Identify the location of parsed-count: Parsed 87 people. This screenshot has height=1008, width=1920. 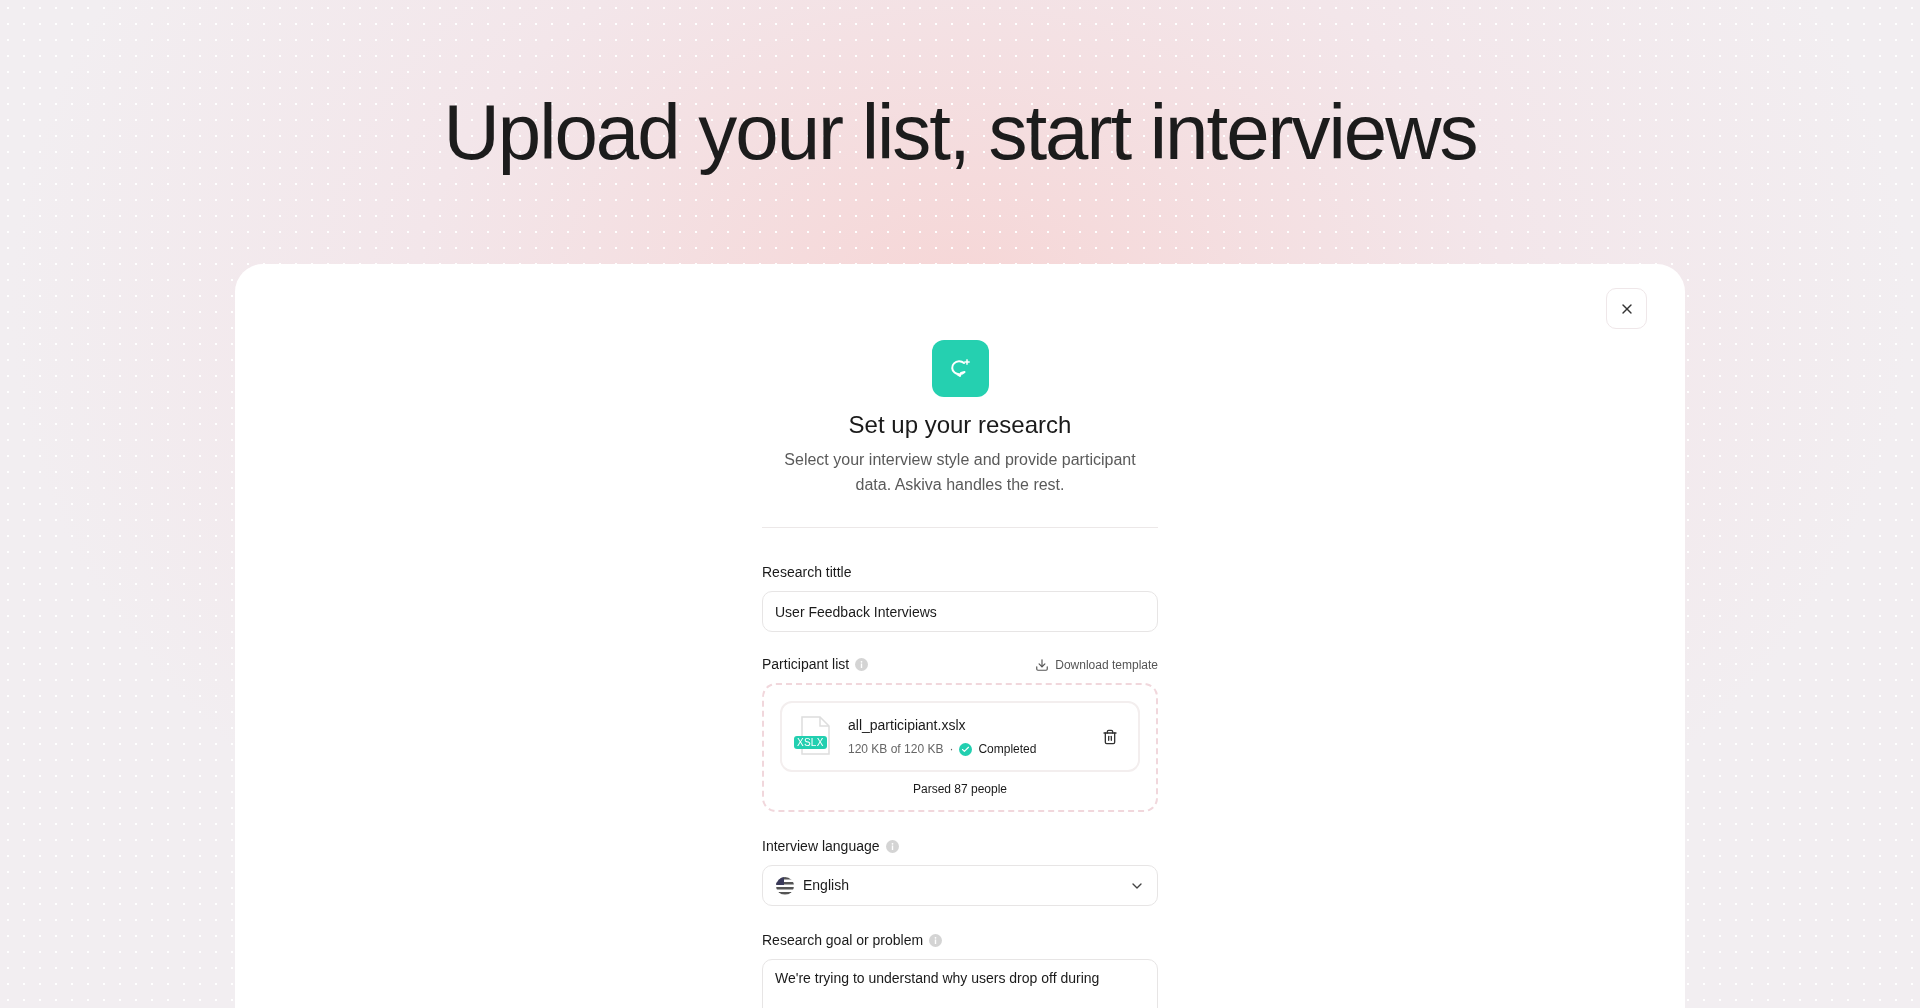
(960, 789).